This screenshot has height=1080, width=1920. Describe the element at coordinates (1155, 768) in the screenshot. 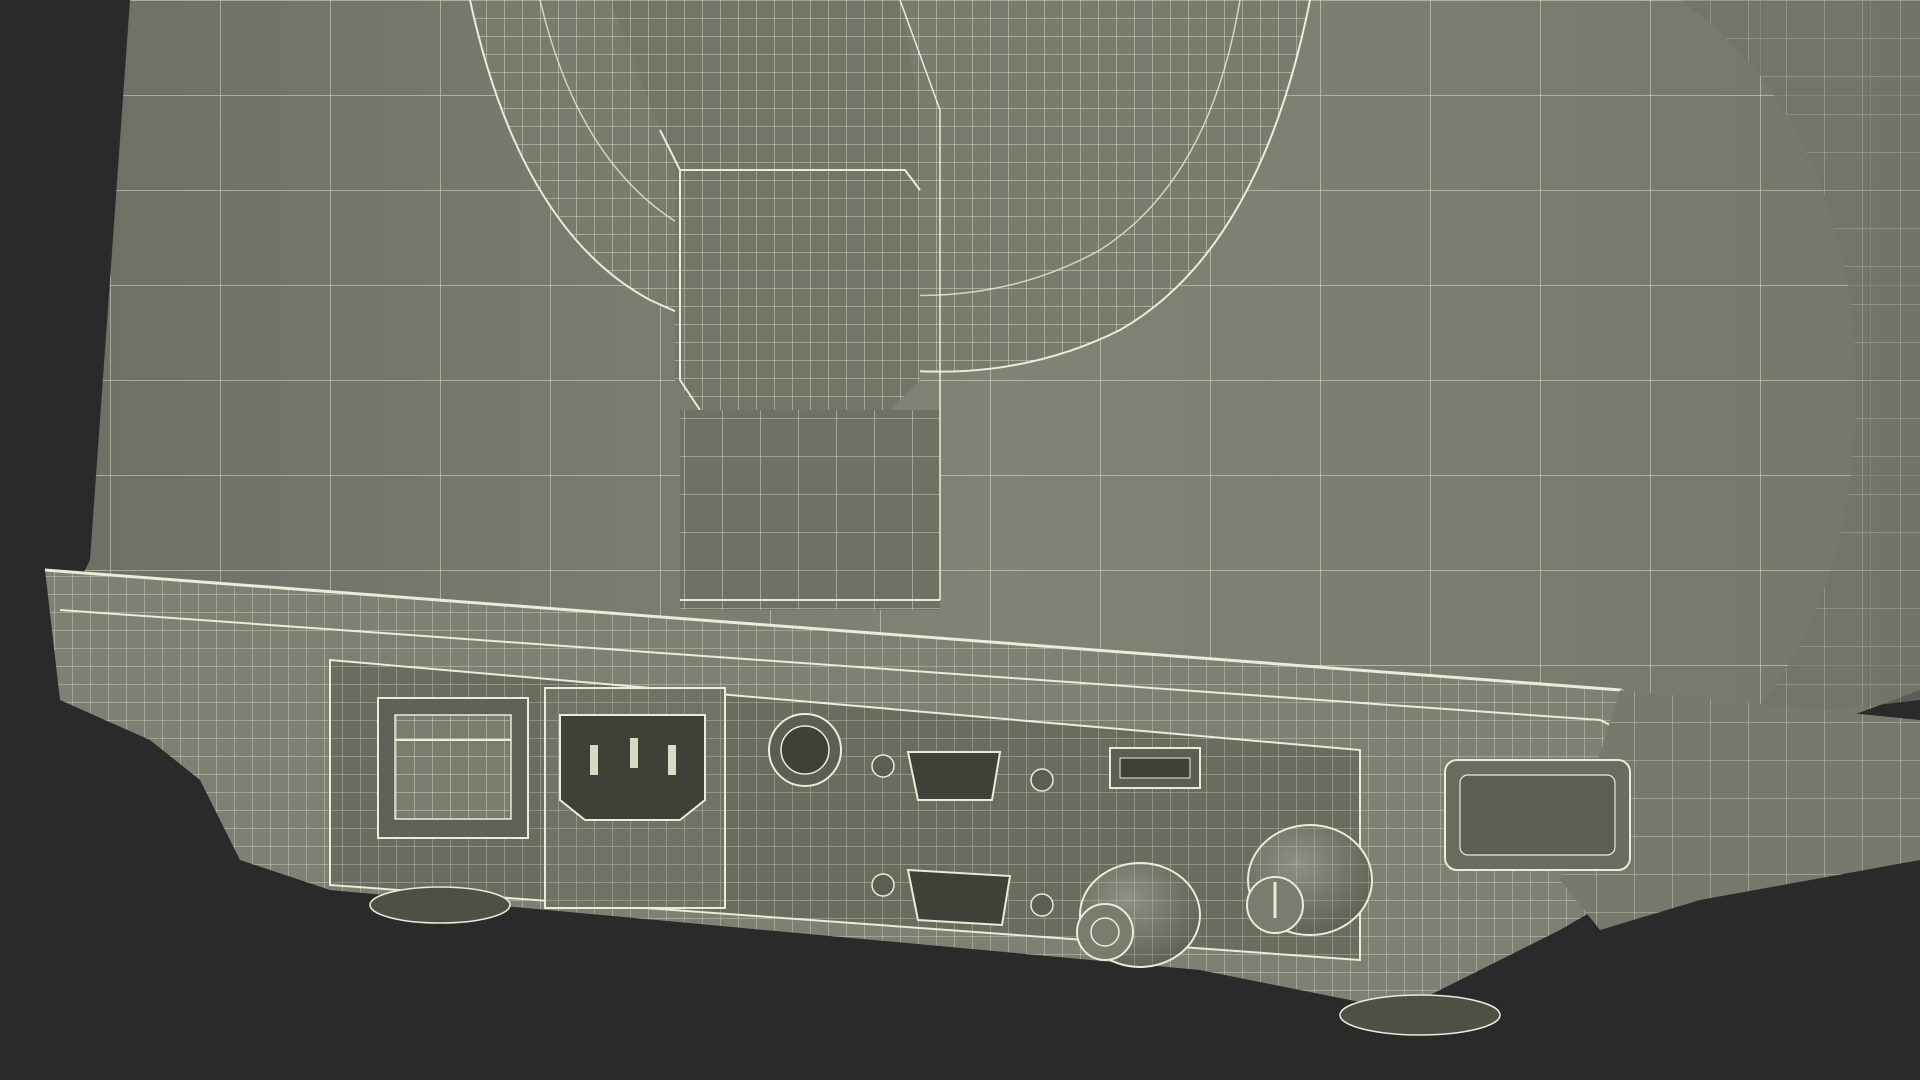

I see `usb-port` at that location.